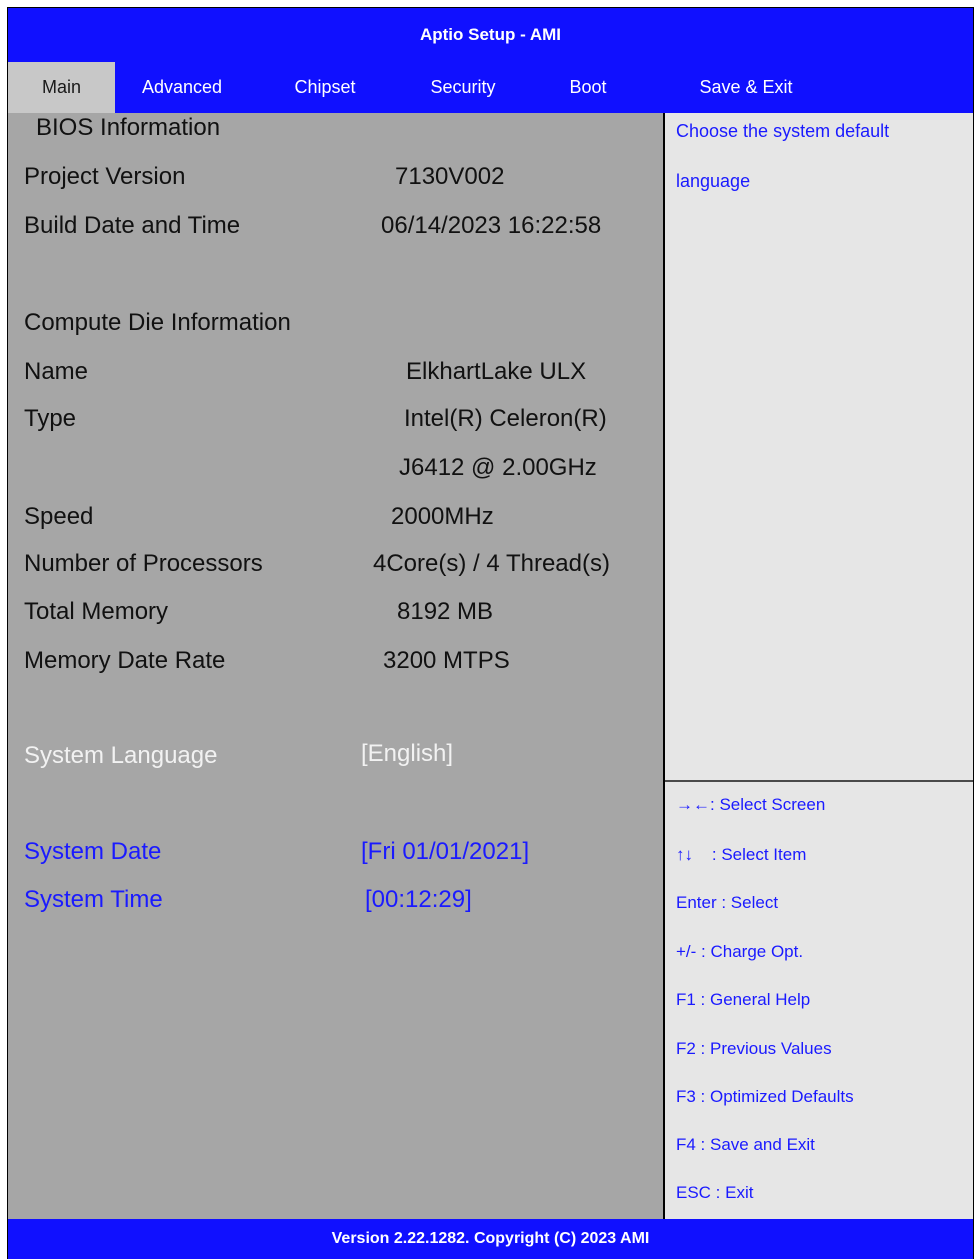 This screenshot has height=1259, width=974. I want to click on project-version-value: 7130V002, so click(450, 176).